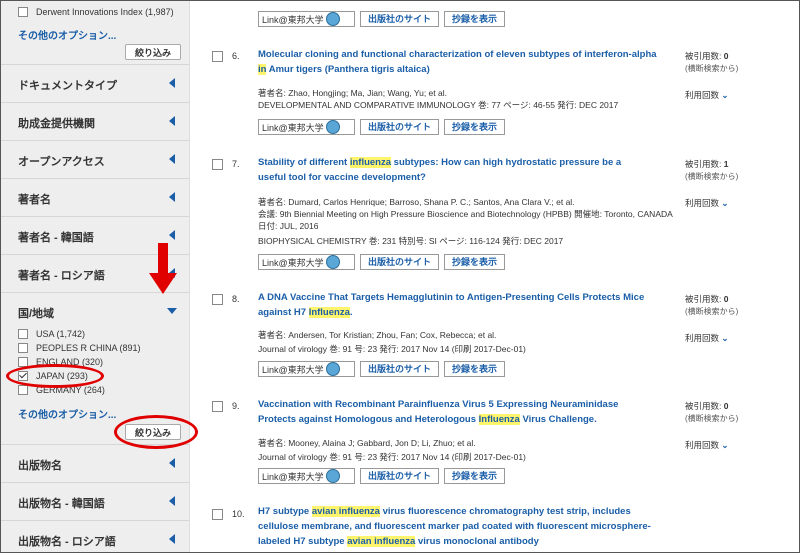  What do you see at coordinates (329, 312) in the screenshot?
I see `title-highlight: Influenza` at bounding box center [329, 312].